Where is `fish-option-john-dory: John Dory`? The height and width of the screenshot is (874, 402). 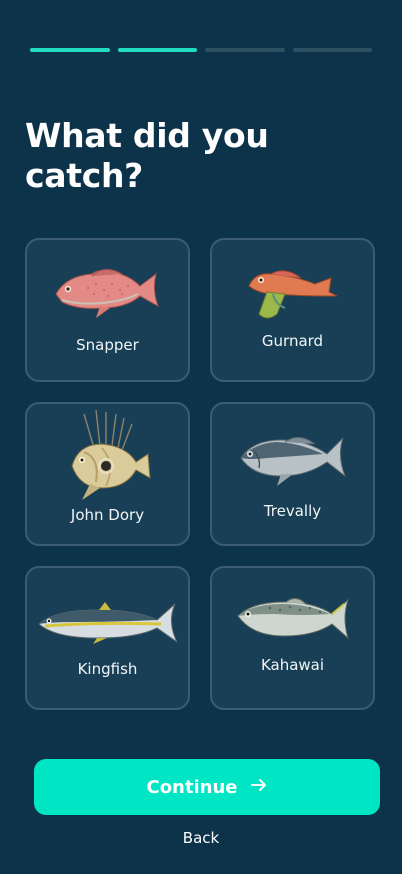
fish-option-john-dory: John Dory is located at coordinates (107, 474).